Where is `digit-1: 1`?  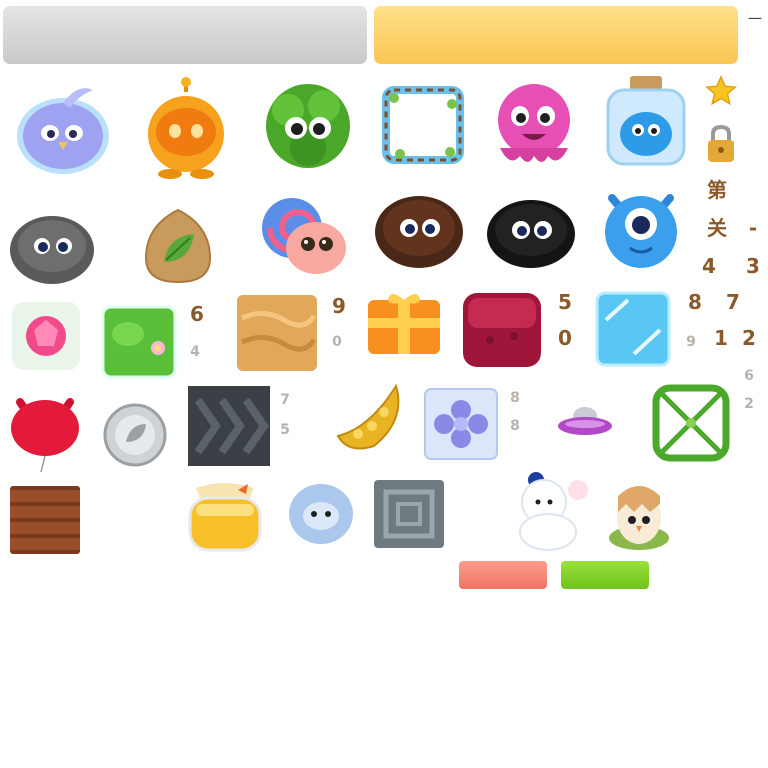 digit-1: 1 is located at coordinates (721, 338).